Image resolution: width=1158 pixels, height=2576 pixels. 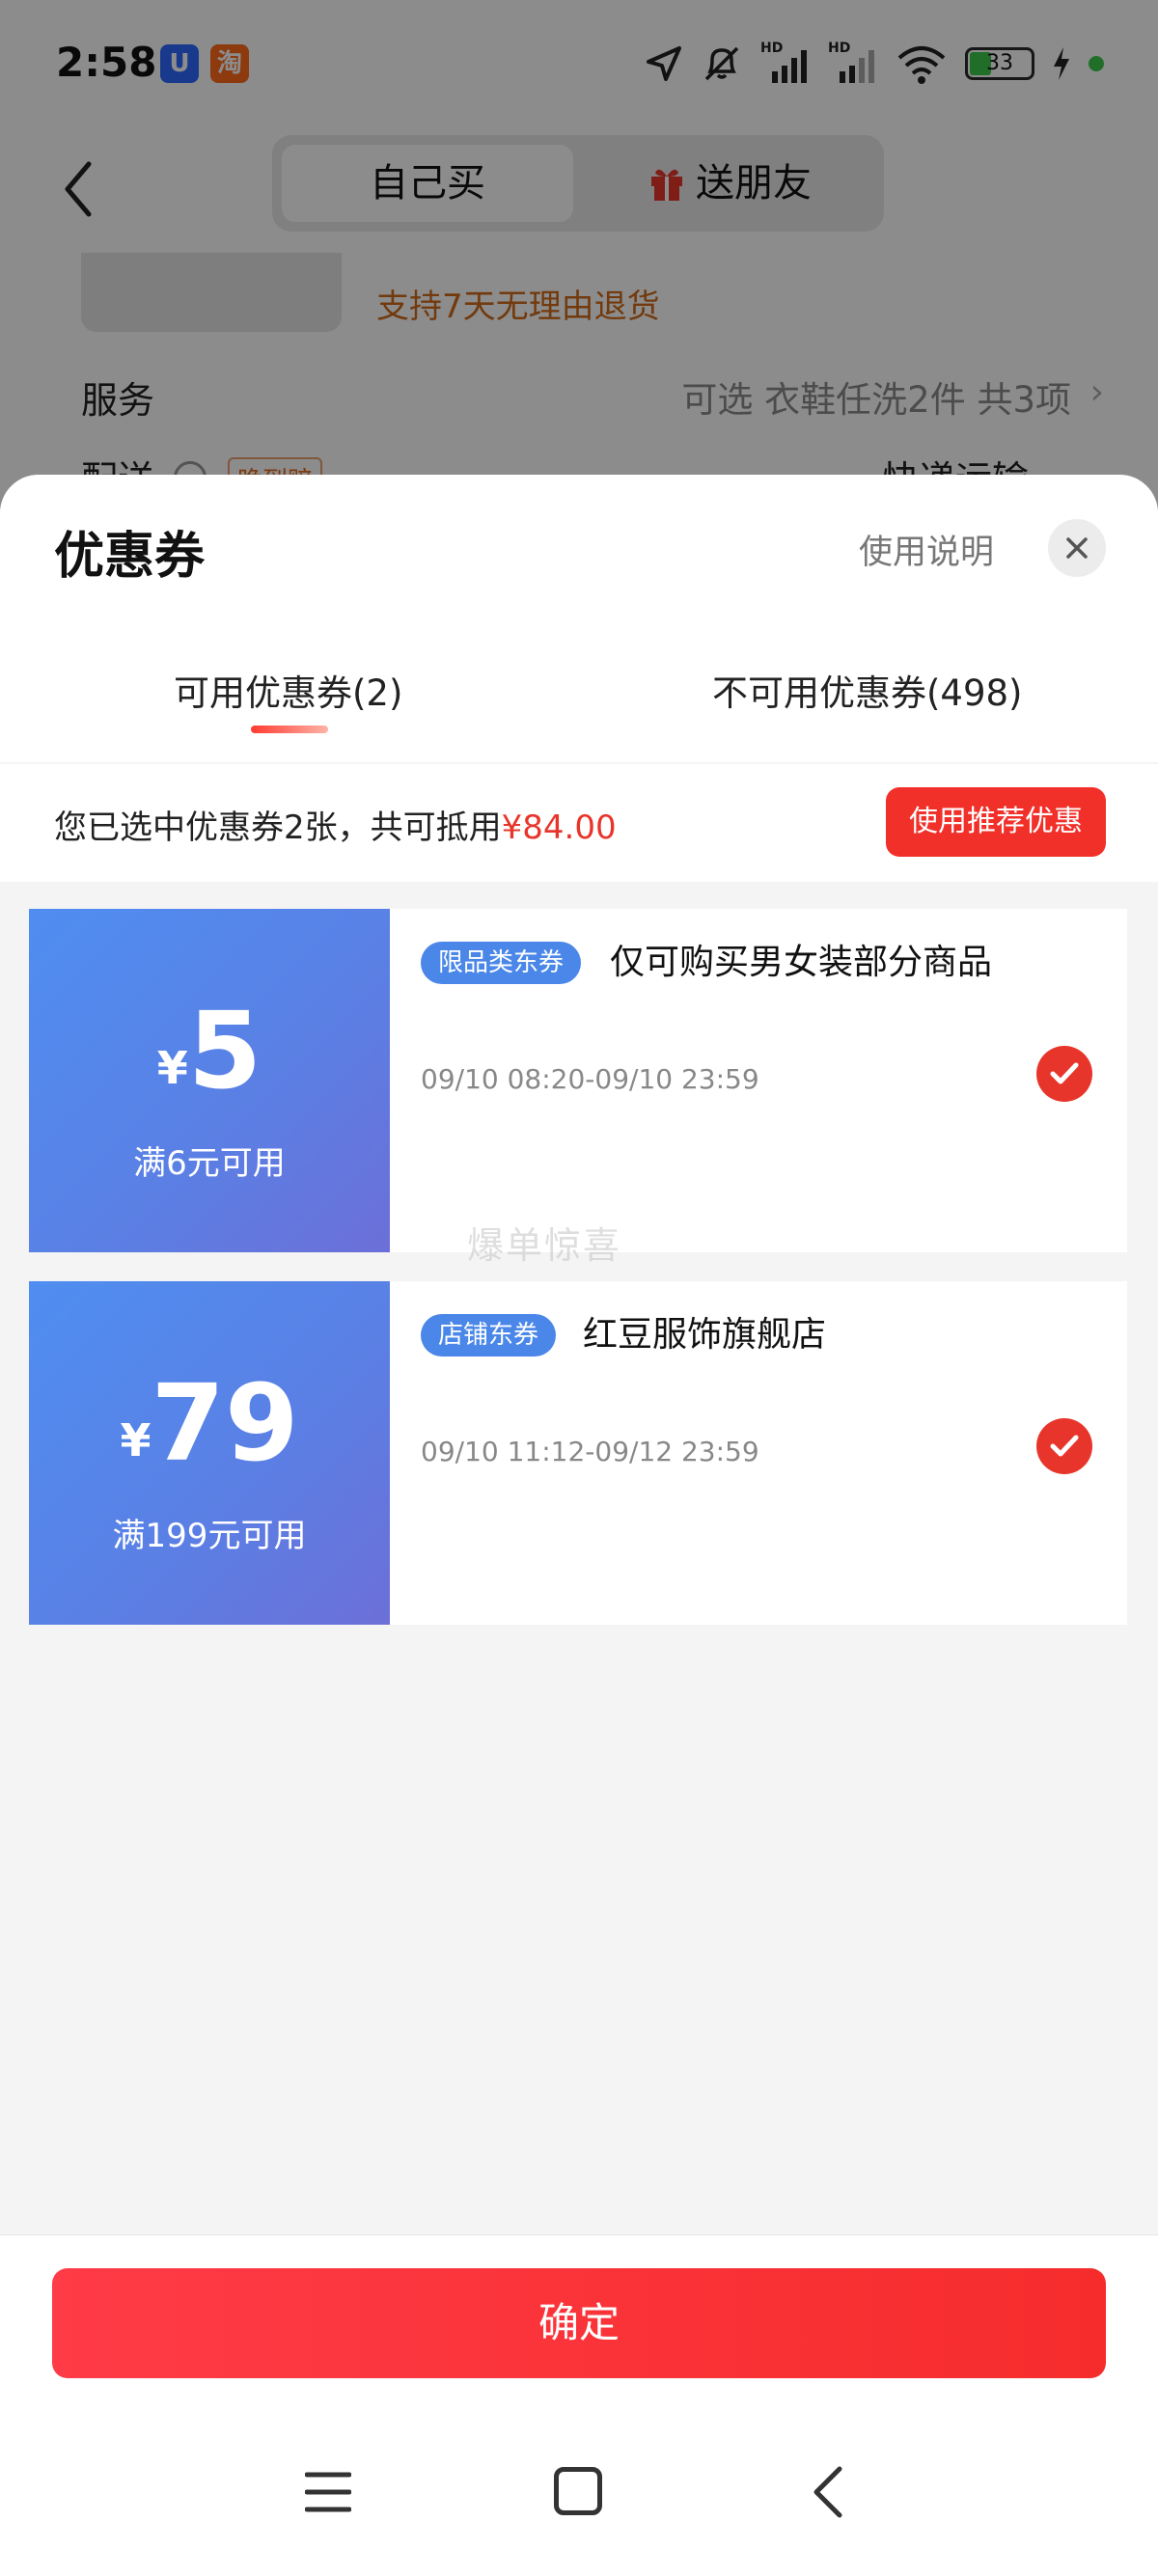 I want to click on coupon-type-tag: 店铺东券, so click(x=489, y=1336).